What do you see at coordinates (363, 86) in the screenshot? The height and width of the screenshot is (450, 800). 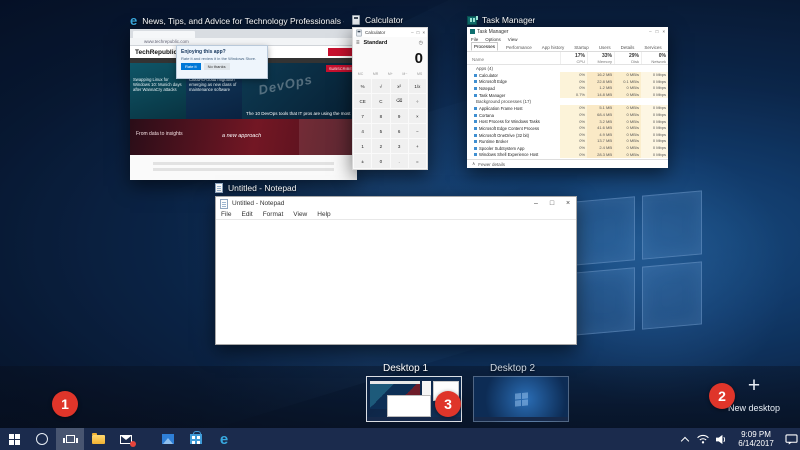 I see `calc-key: %` at bounding box center [363, 86].